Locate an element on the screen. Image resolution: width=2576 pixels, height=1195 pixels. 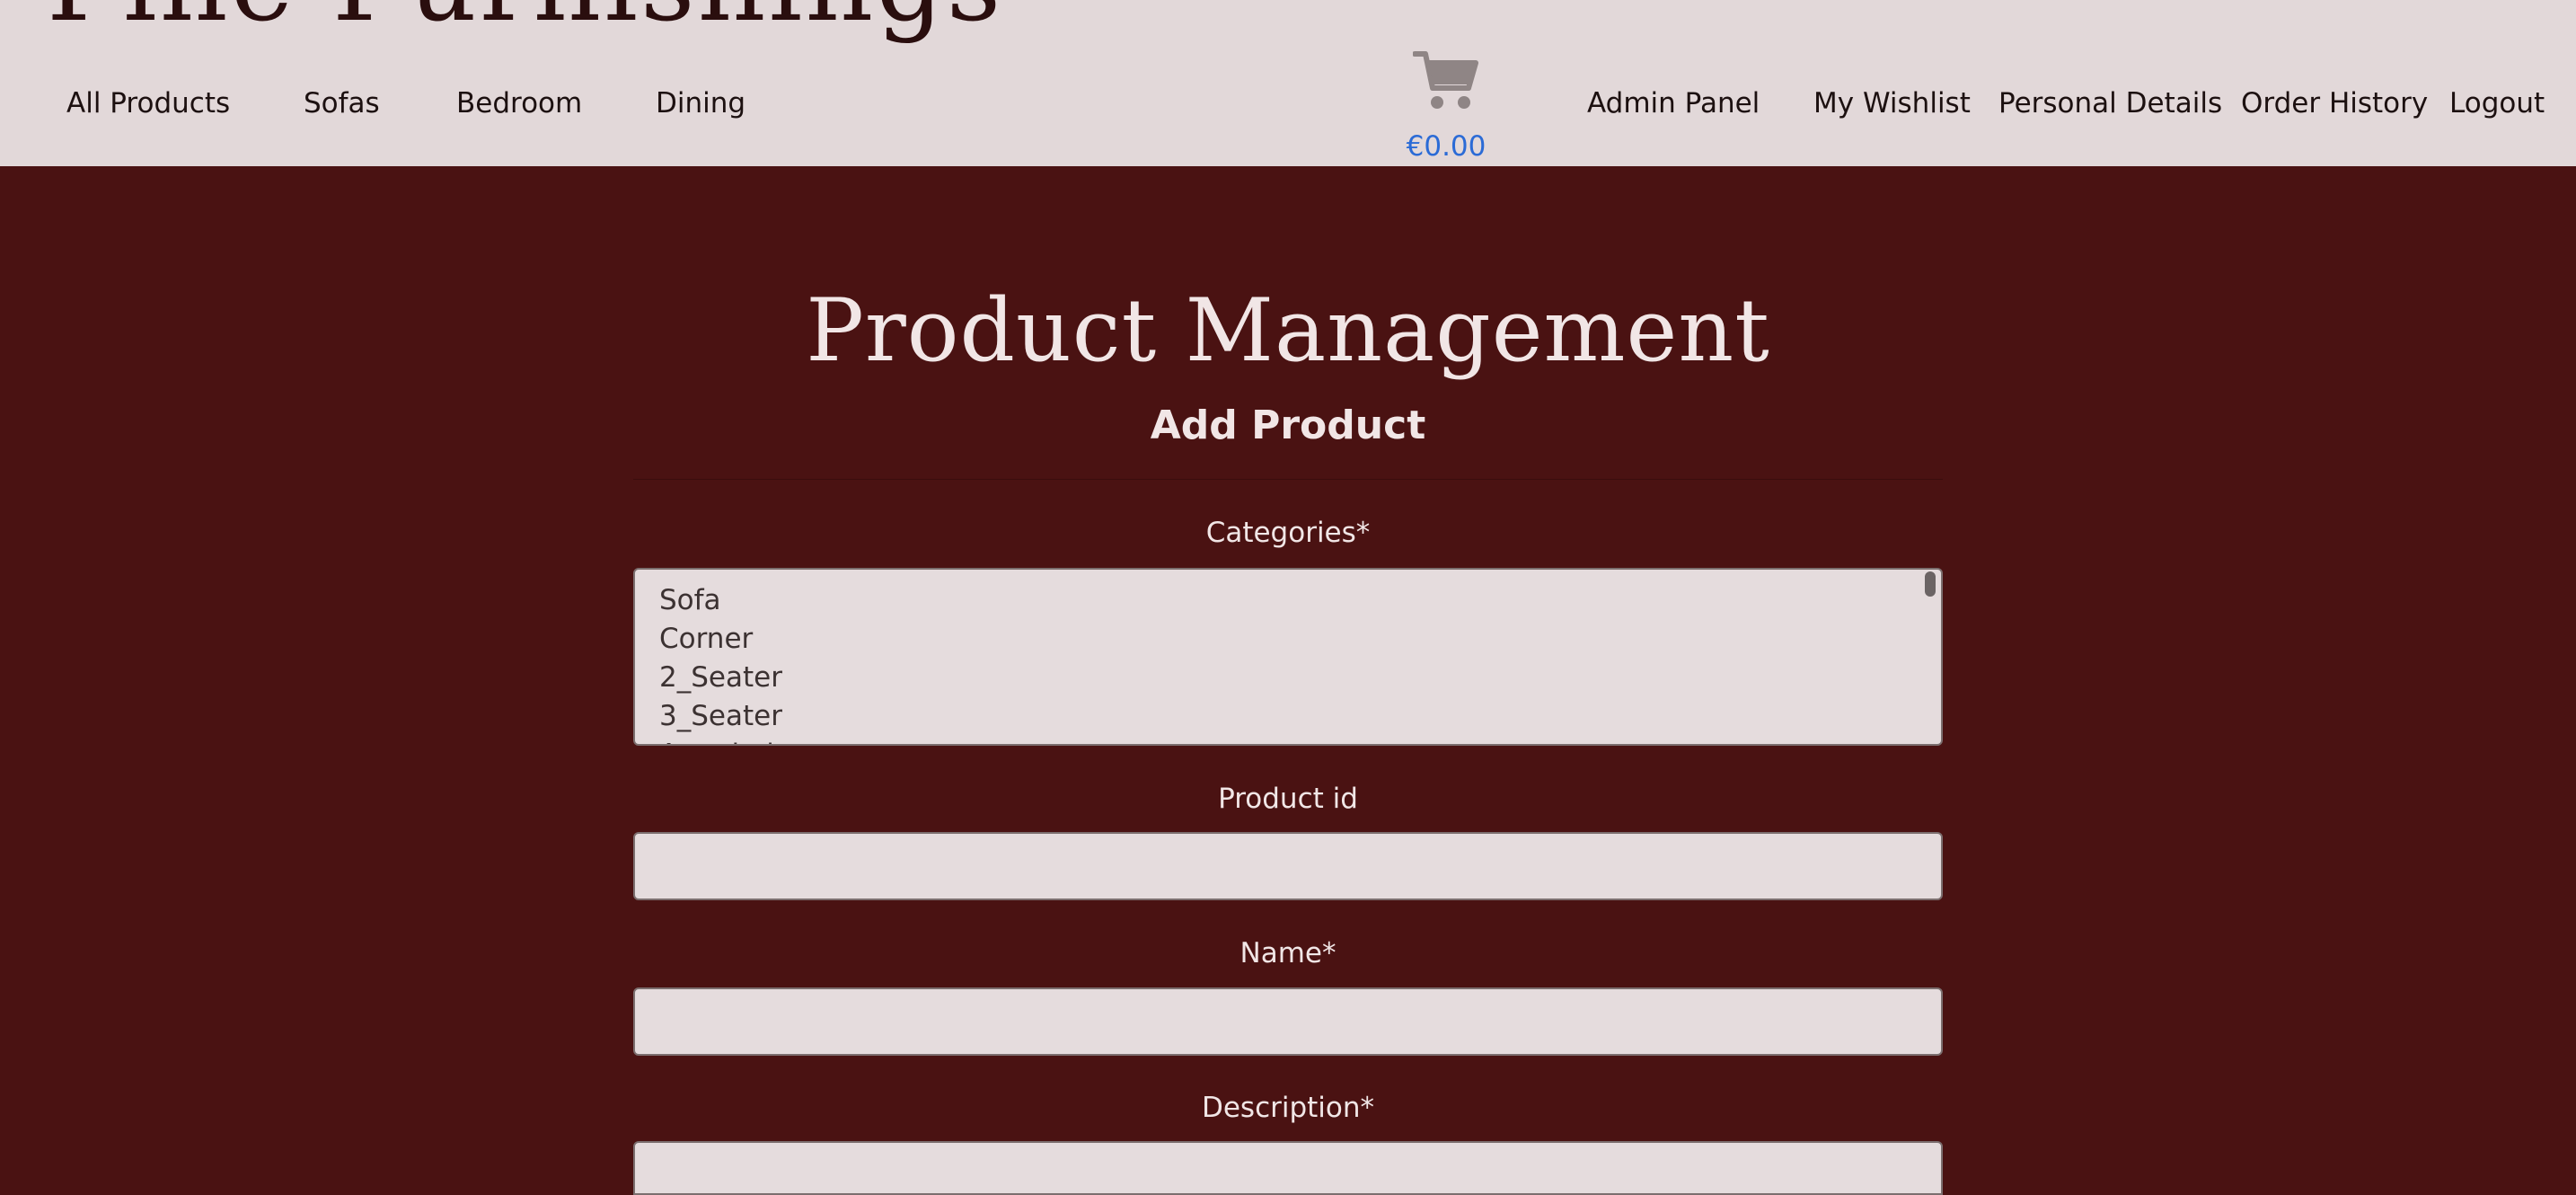
name-input is located at coordinates (1288, 1021).